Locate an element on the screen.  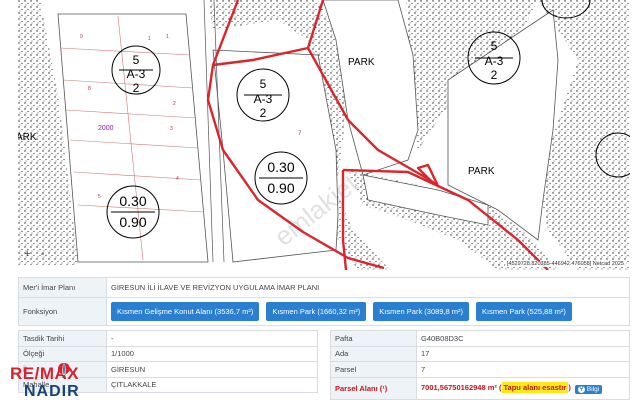
svg-text: 9 is located at coordinates (81, 37).